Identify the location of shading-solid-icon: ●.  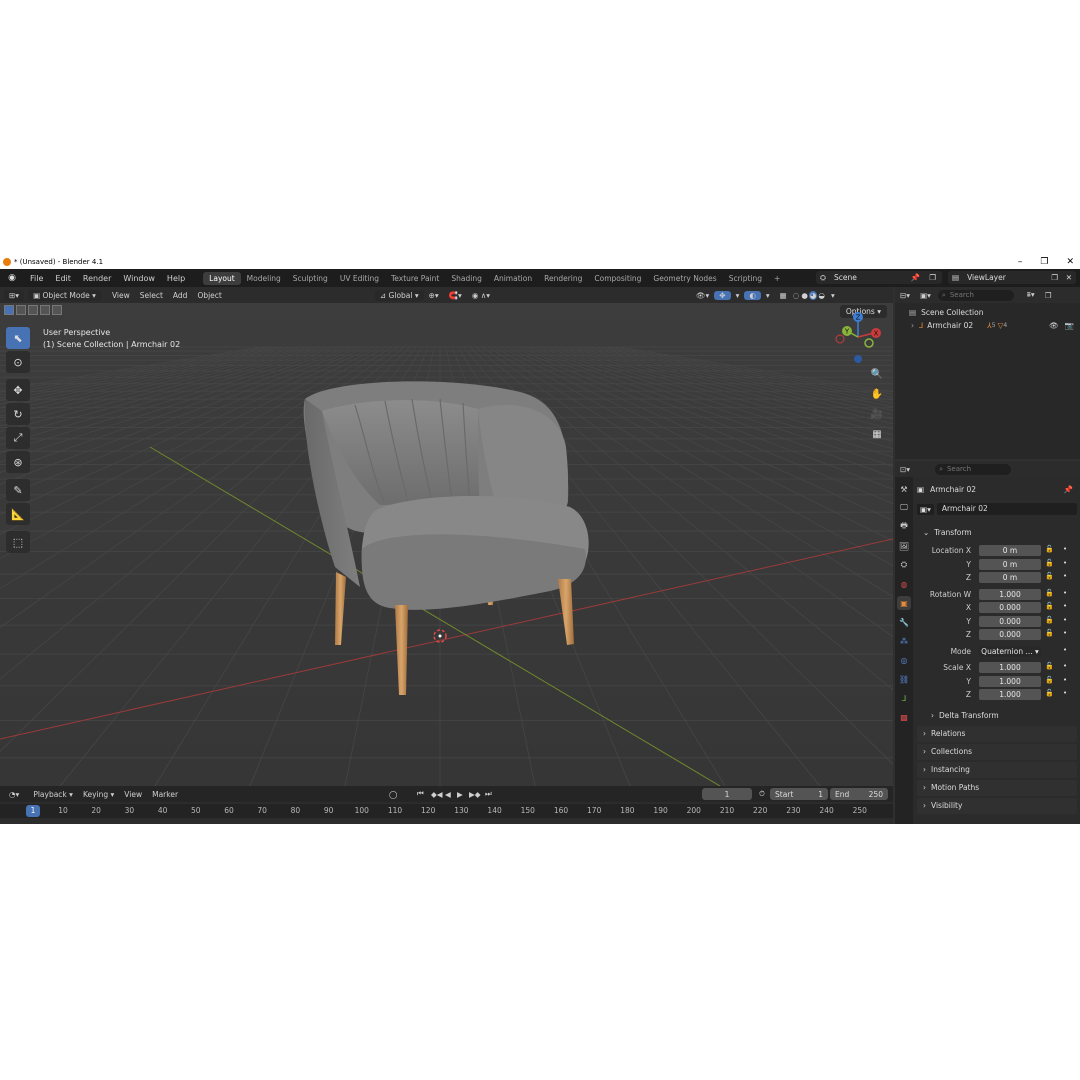
(804, 295).